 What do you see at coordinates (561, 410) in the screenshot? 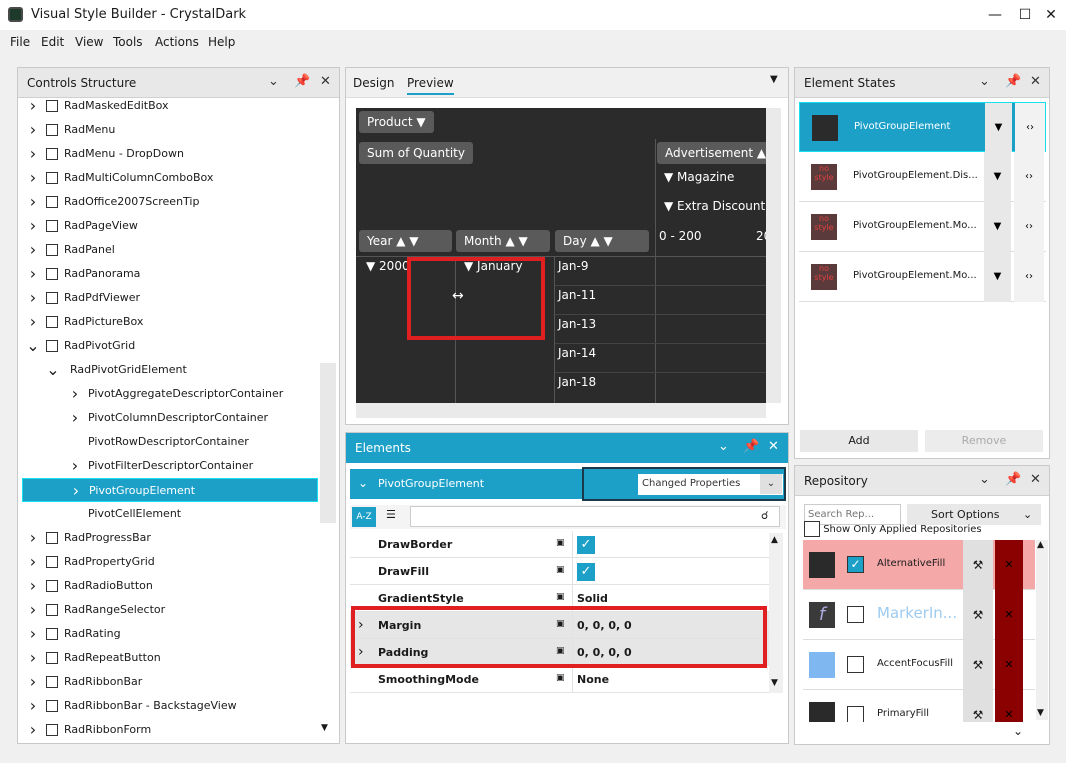
I see `preview-h-scrollbar` at bounding box center [561, 410].